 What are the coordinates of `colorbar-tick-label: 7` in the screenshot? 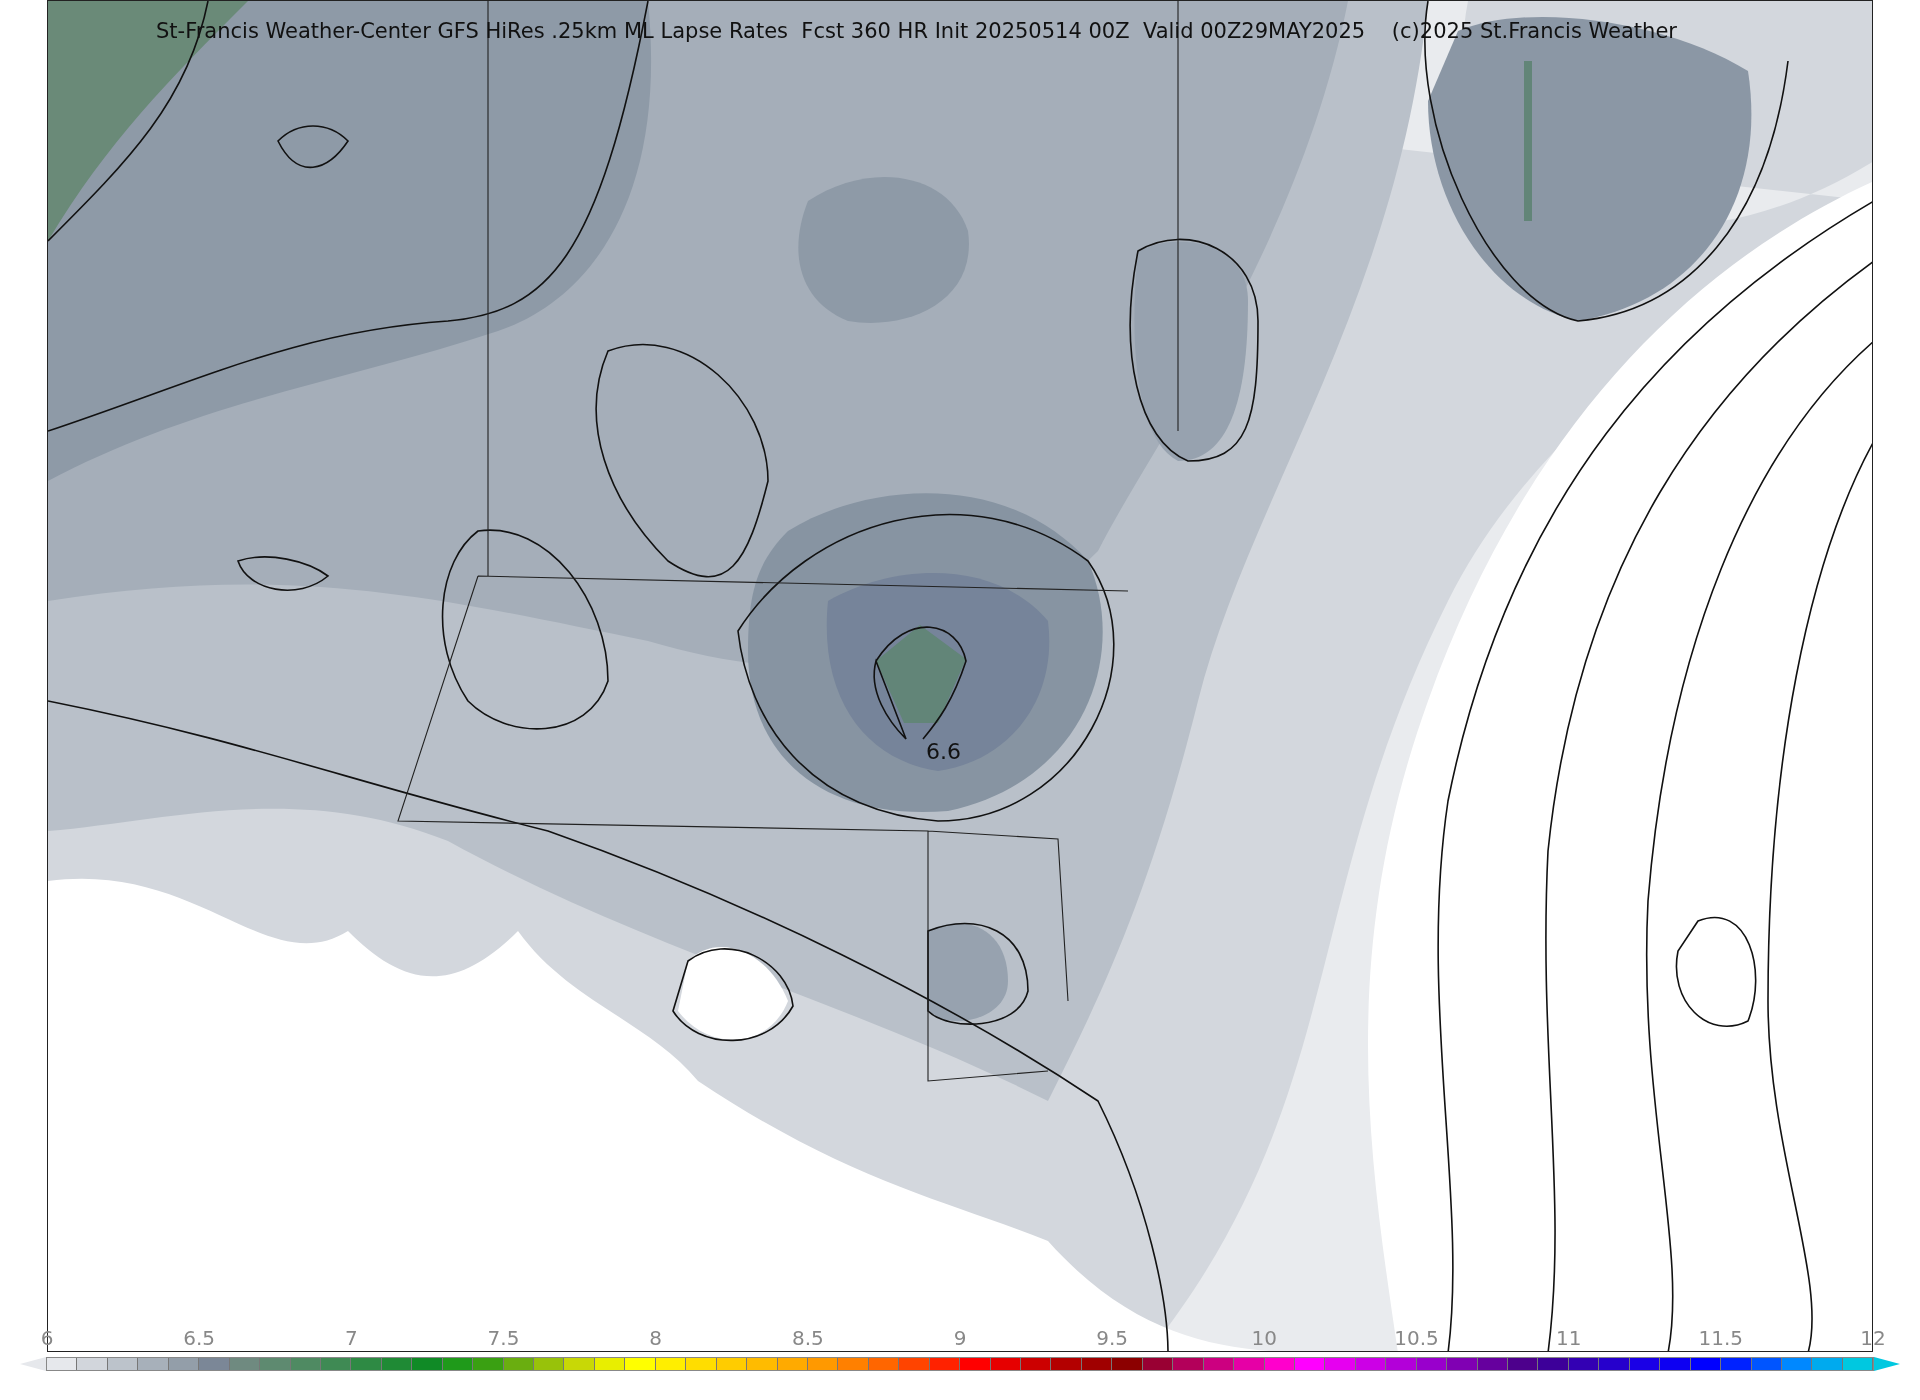 It's located at (351, 1338).